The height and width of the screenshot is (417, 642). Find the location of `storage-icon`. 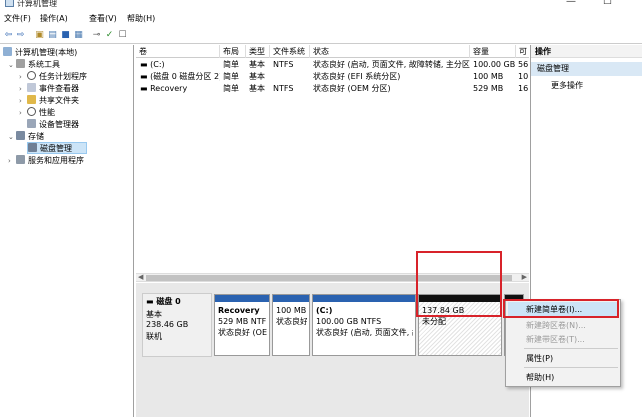

storage-icon is located at coordinates (20, 135).